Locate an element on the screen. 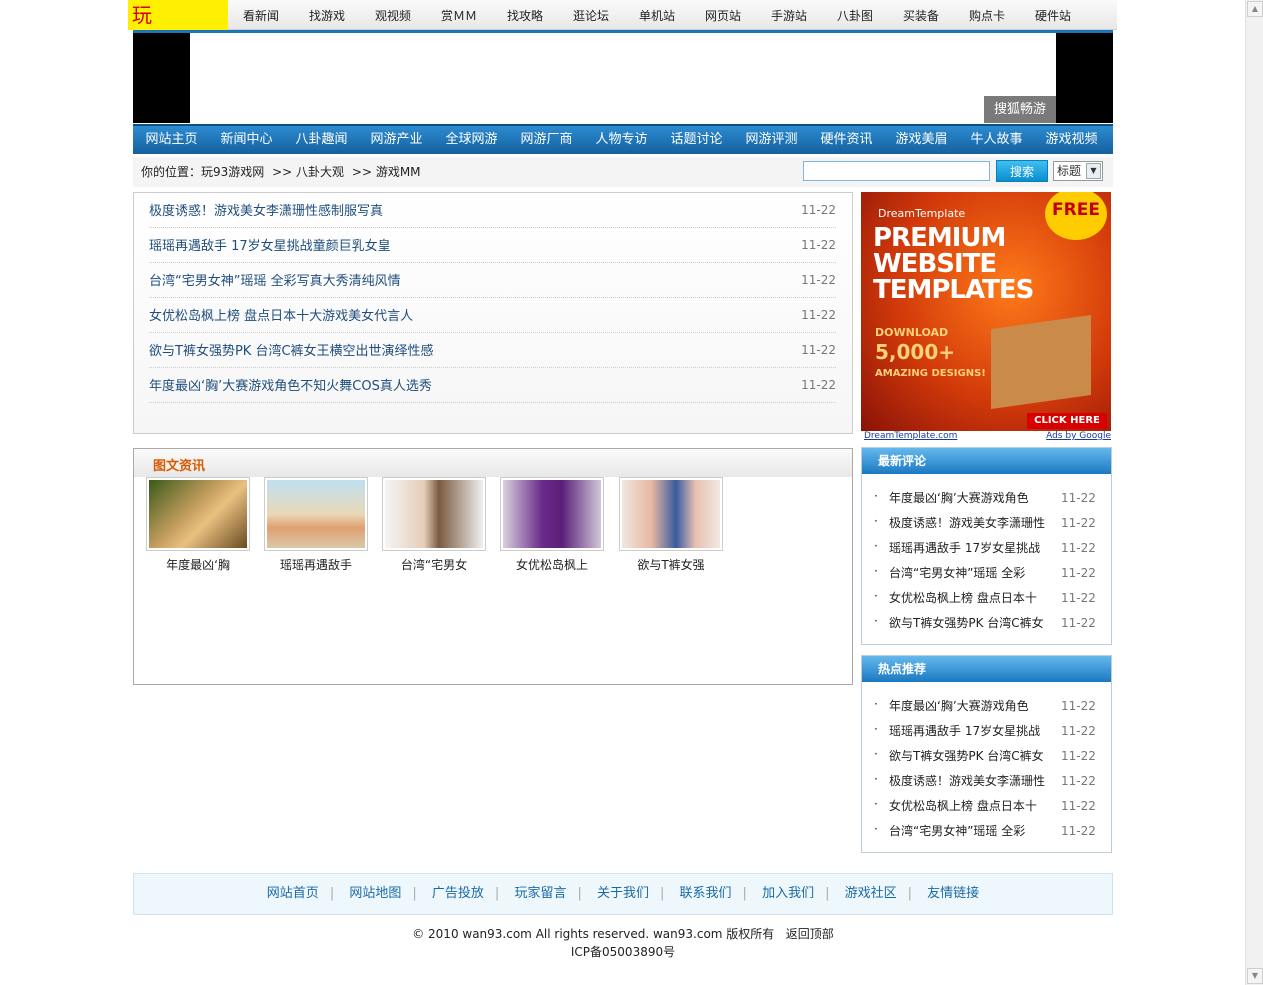 The height and width of the screenshot is (985, 1263). photo-item: 欲与T裤女强 is located at coordinates (671, 525).